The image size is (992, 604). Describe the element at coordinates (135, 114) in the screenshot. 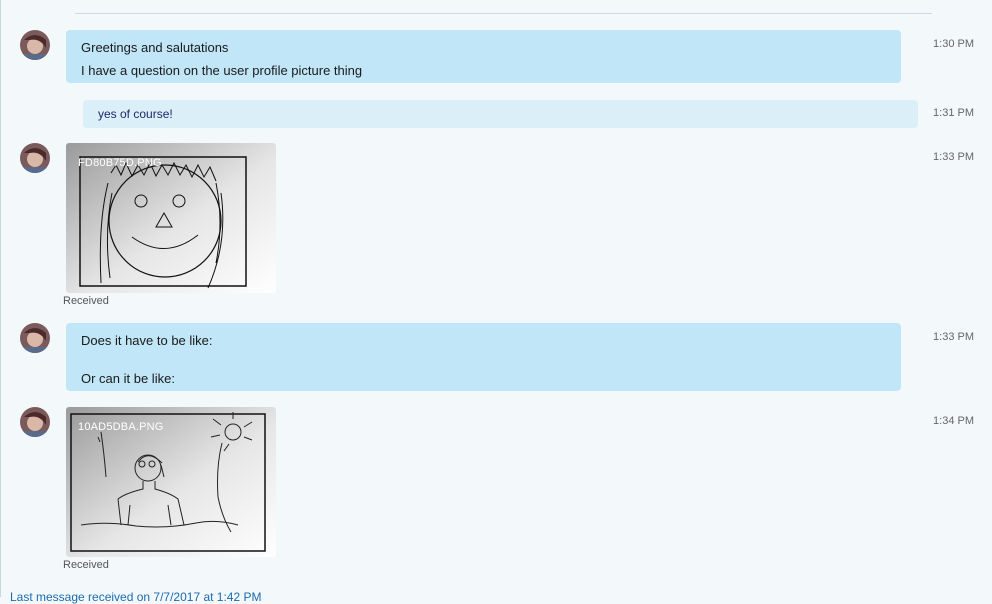

I see `message-text: yes of course!` at that location.